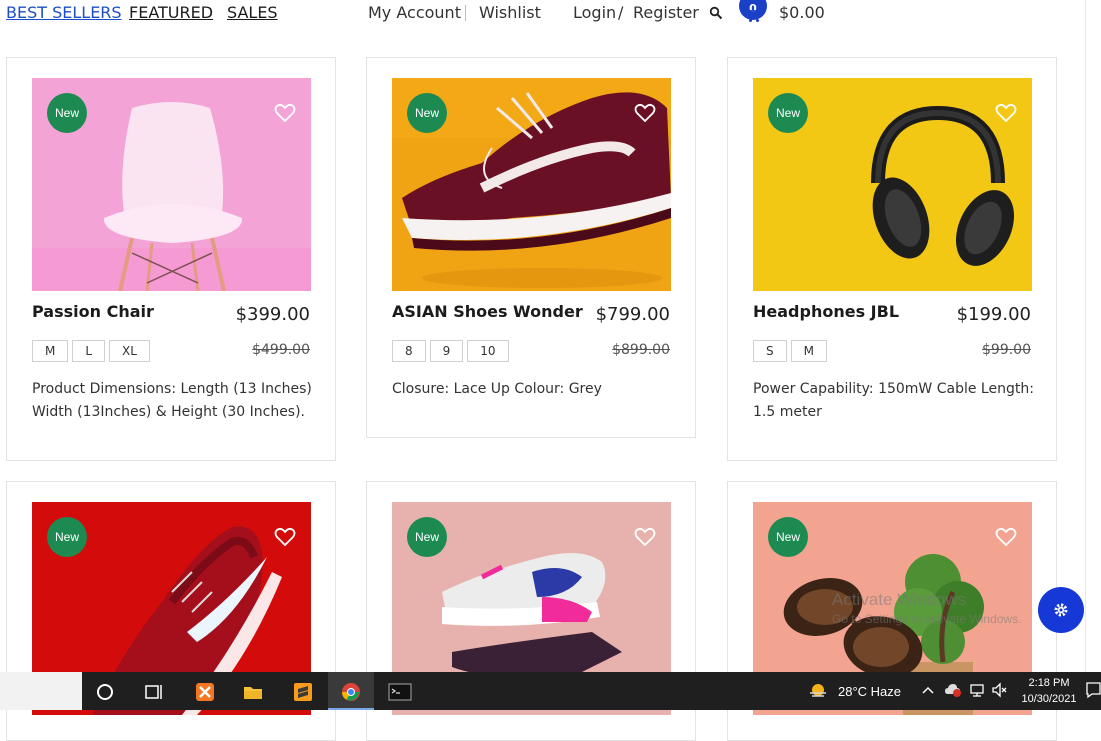  What do you see at coordinates (171, 184) in the screenshot?
I see `product-image-chair: New` at bounding box center [171, 184].